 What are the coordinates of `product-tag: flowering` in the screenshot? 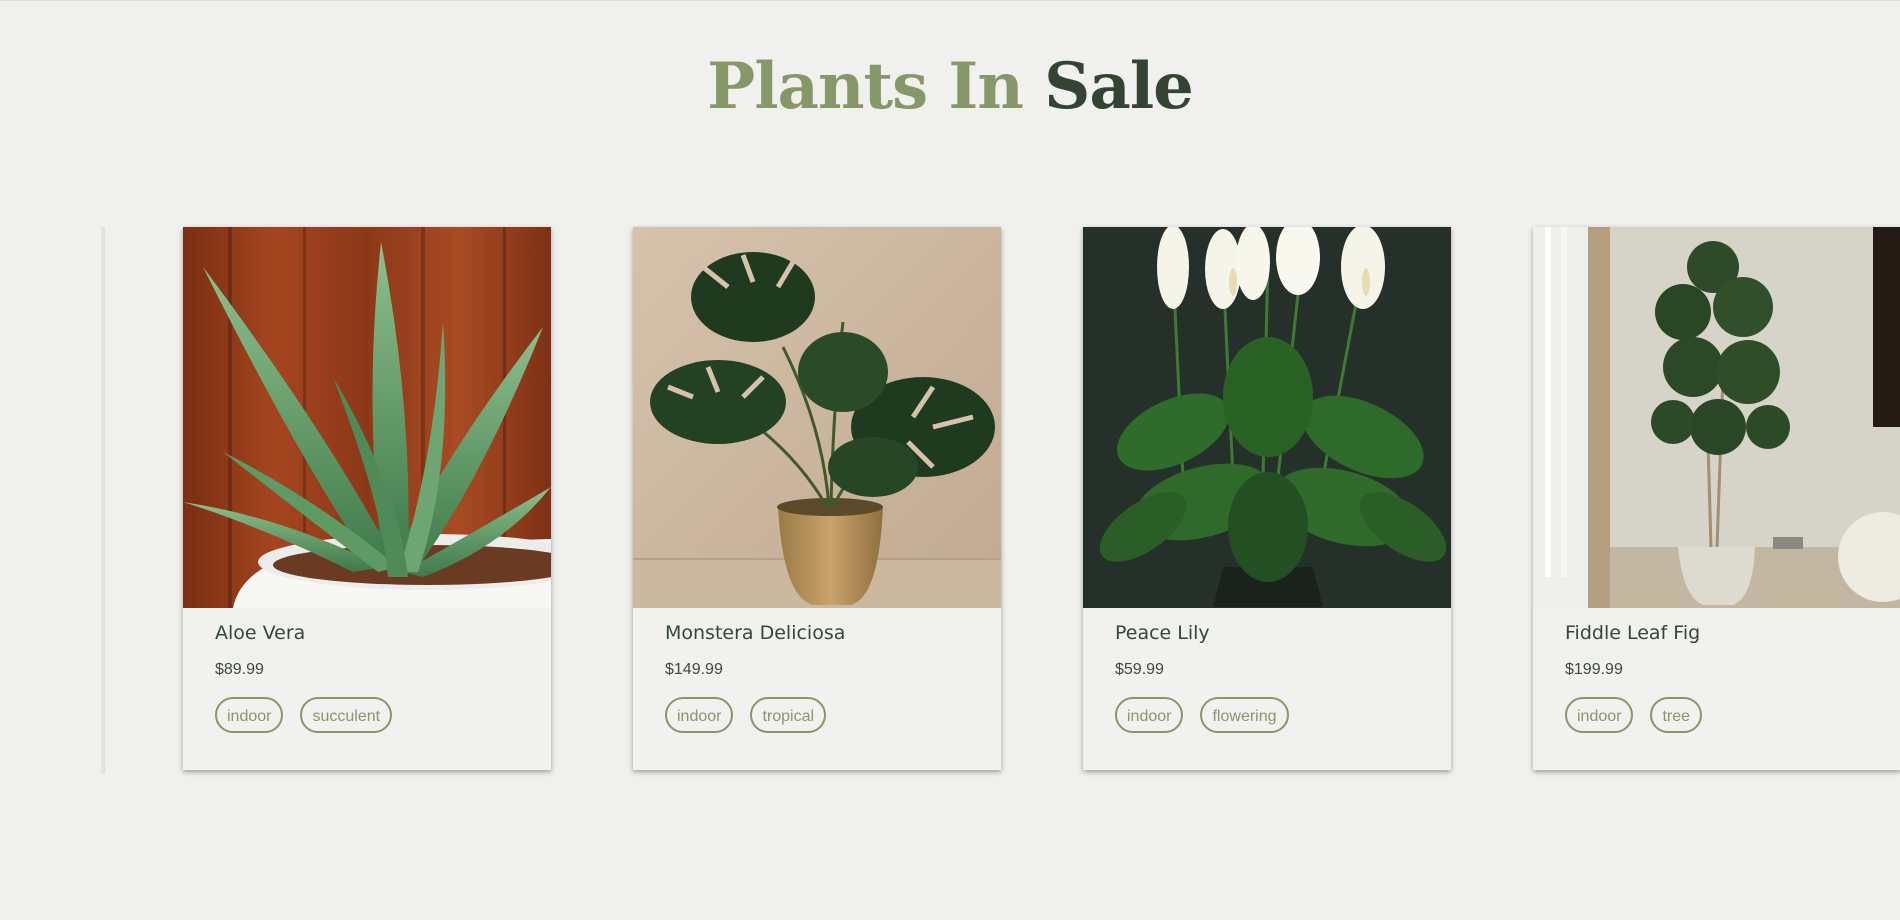 It's located at (1244, 715).